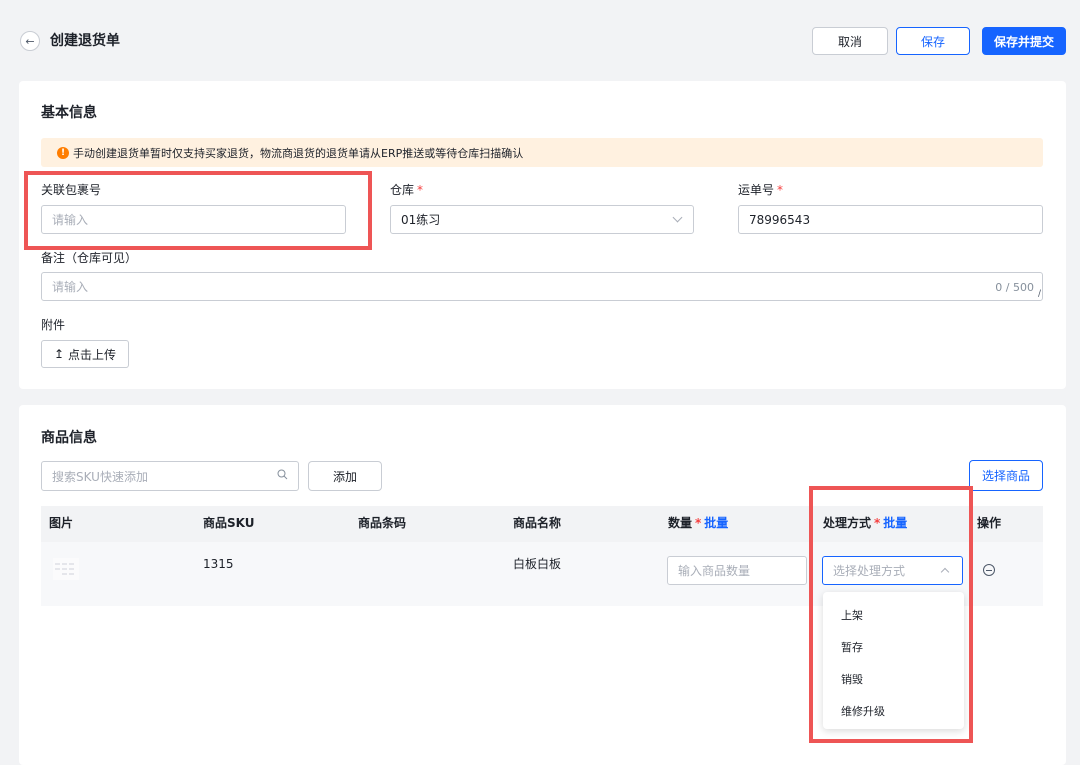 The height and width of the screenshot is (765, 1080). What do you see at coordinates (407, 190) in the screenshot?
I see `warehouse-label: 仓库 *` at bounding box center [407, 190].